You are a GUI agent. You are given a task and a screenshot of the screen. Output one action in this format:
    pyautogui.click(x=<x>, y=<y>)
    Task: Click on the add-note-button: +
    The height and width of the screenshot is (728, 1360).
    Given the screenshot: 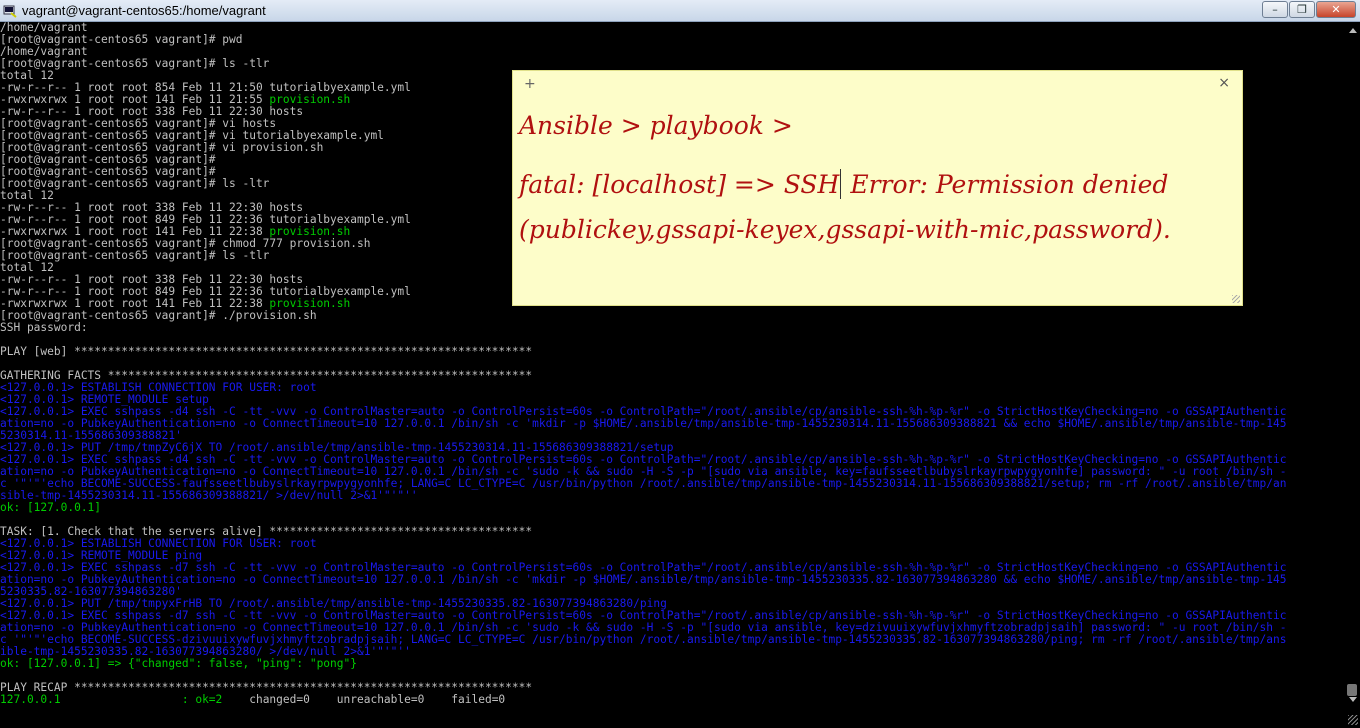 What is the action you would take?
    pyautogui.click(x=530, y=84)
    